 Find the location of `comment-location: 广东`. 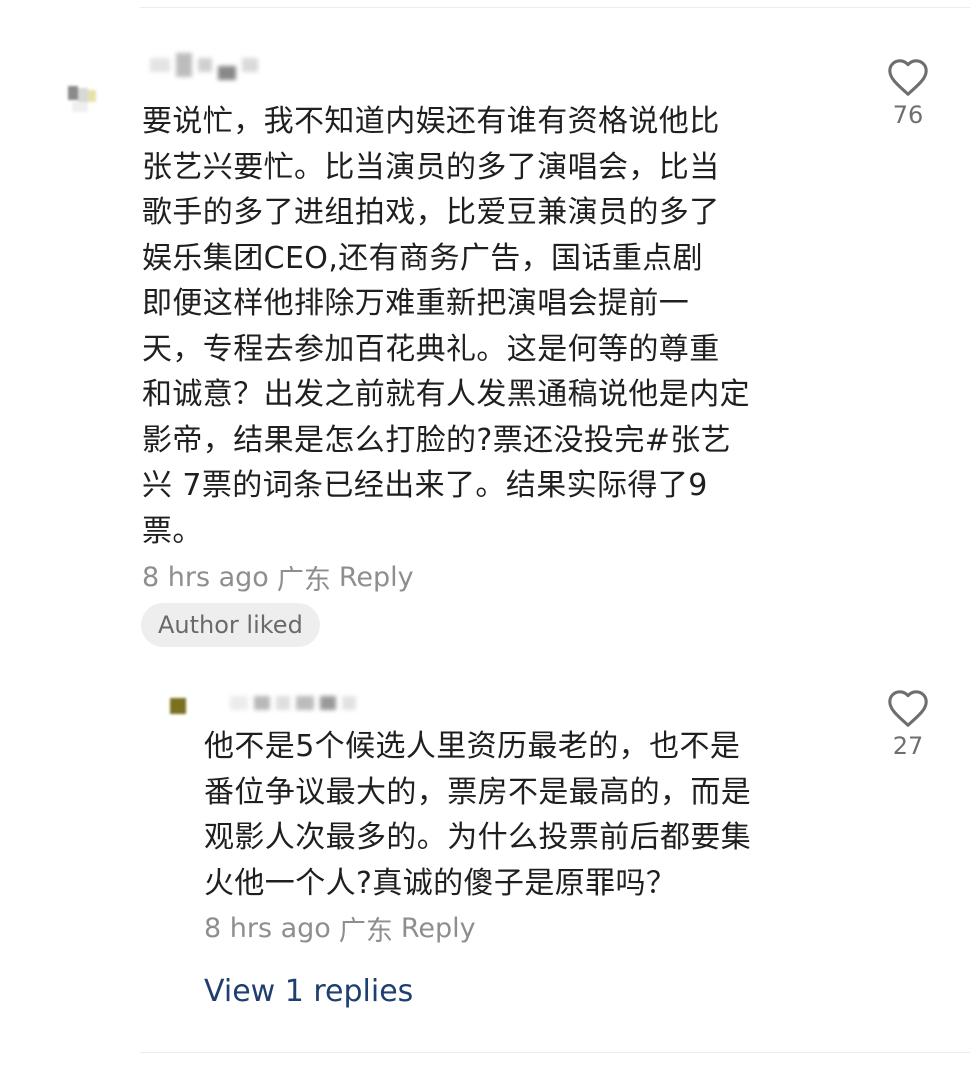

comment-location: 广东 is located at coordinates (303, 580).